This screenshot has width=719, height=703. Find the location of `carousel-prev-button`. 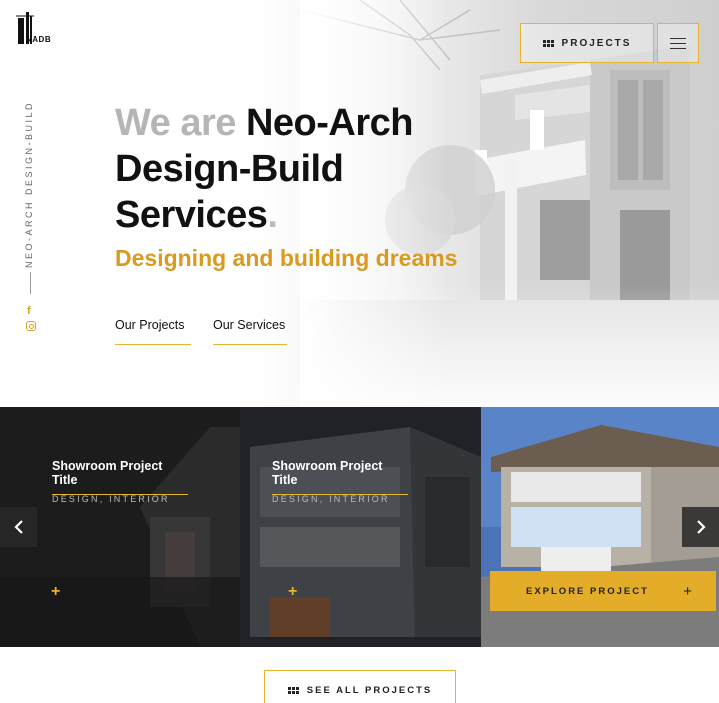

carousel-prev-button is located at coordinates (18, 527).